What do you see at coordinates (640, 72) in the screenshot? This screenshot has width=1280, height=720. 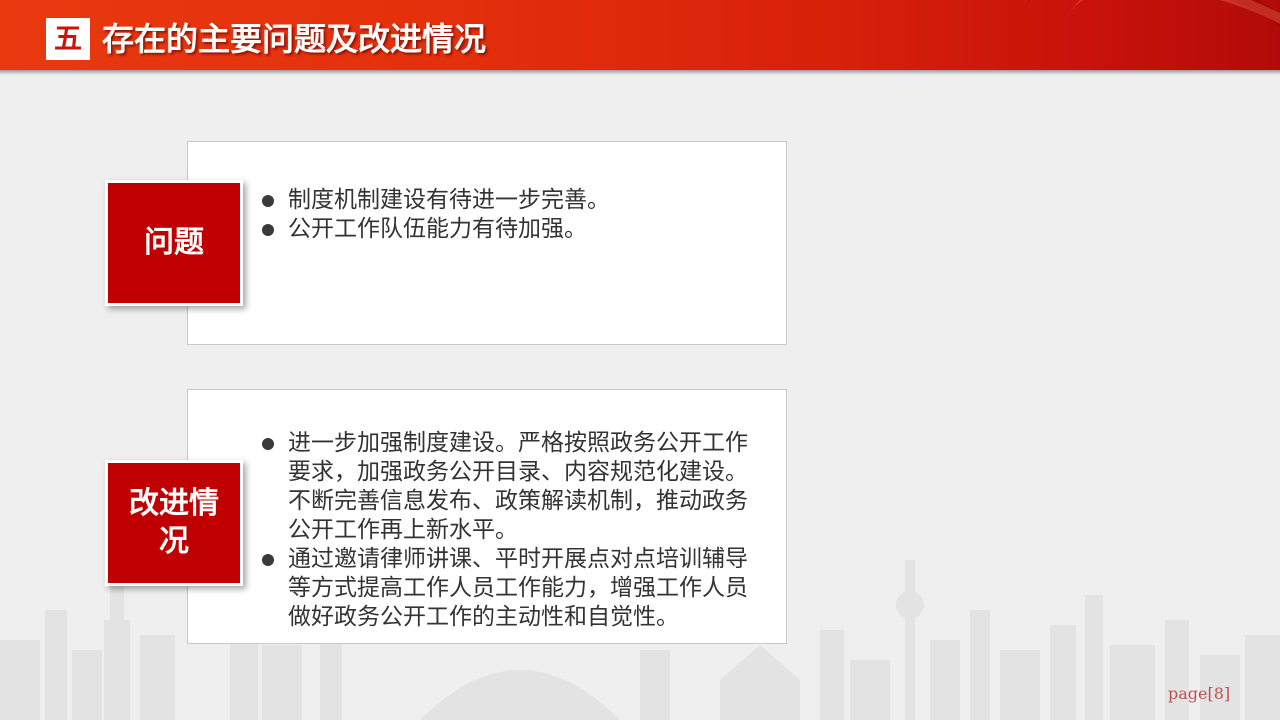 I see `header-shadow` at bounding box center [640, 72].